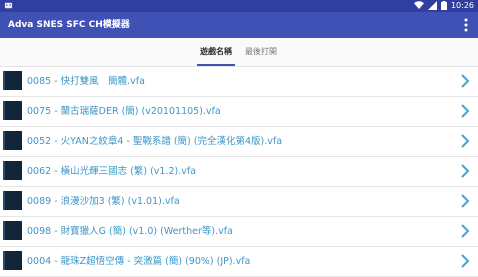 The image size is (478, 277). What do you see at coordinates (239, 112) in the screenshot?
I see `list-item: 0075 - 蘭古瑞薩DER (簡) (v20101105).vfa` at bounding box center [239, 112].